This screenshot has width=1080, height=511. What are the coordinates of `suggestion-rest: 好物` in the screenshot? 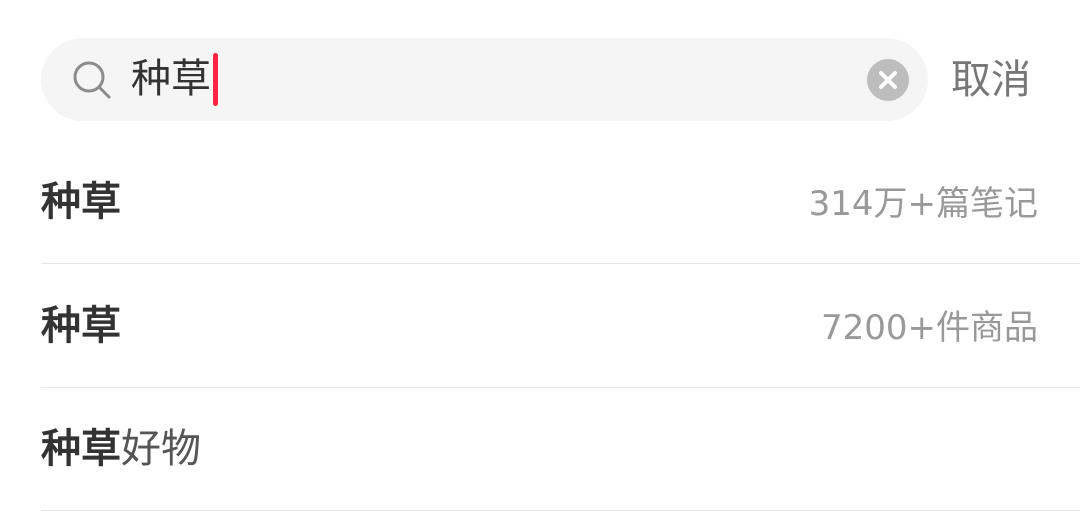 It's located at (161, 449).